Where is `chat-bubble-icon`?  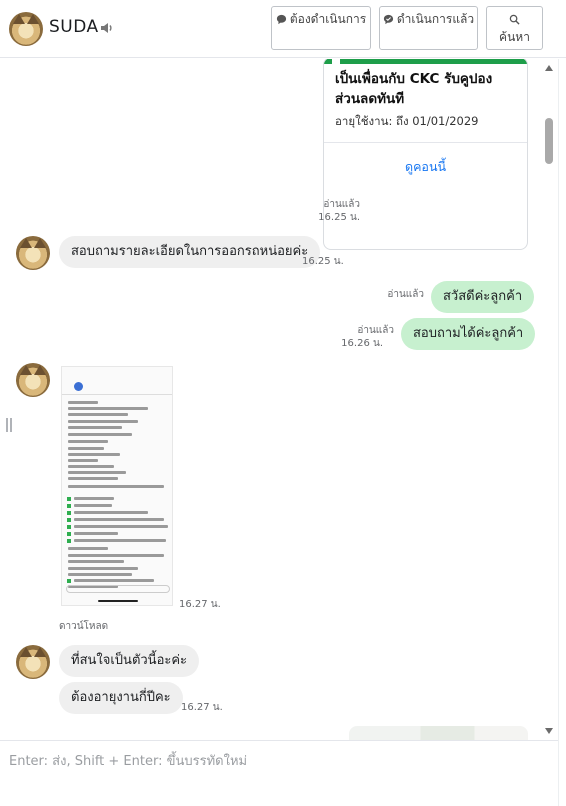 chat-bubble-icon is located at coordinates (281, 19).